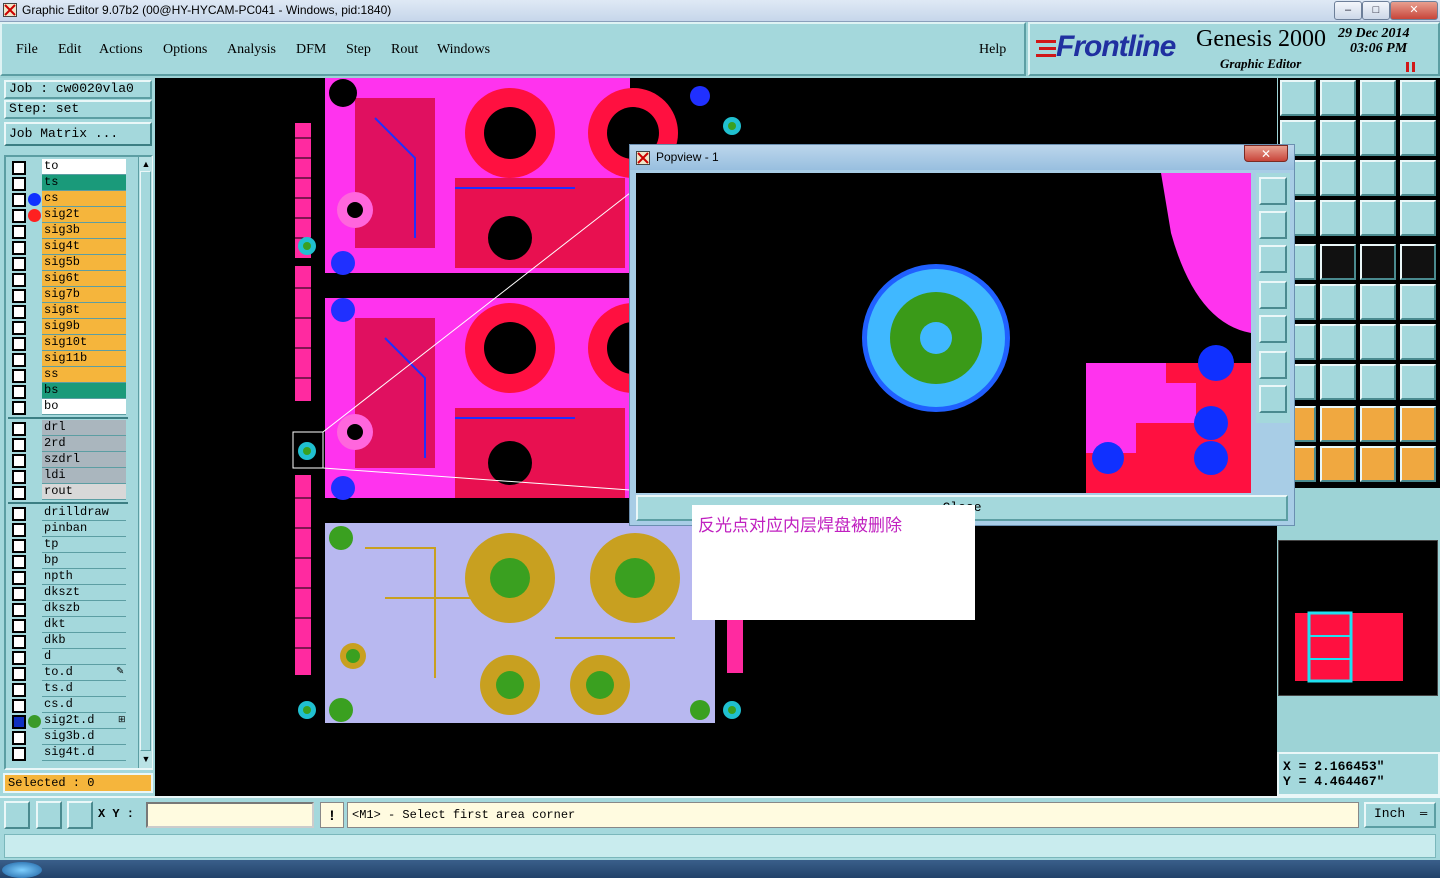 Image resolution: width=1440 pixels, height=878 pixels. Describe the element at coordinates (49, 815) in the screenshot. I see `measure-tool-button` at that location.